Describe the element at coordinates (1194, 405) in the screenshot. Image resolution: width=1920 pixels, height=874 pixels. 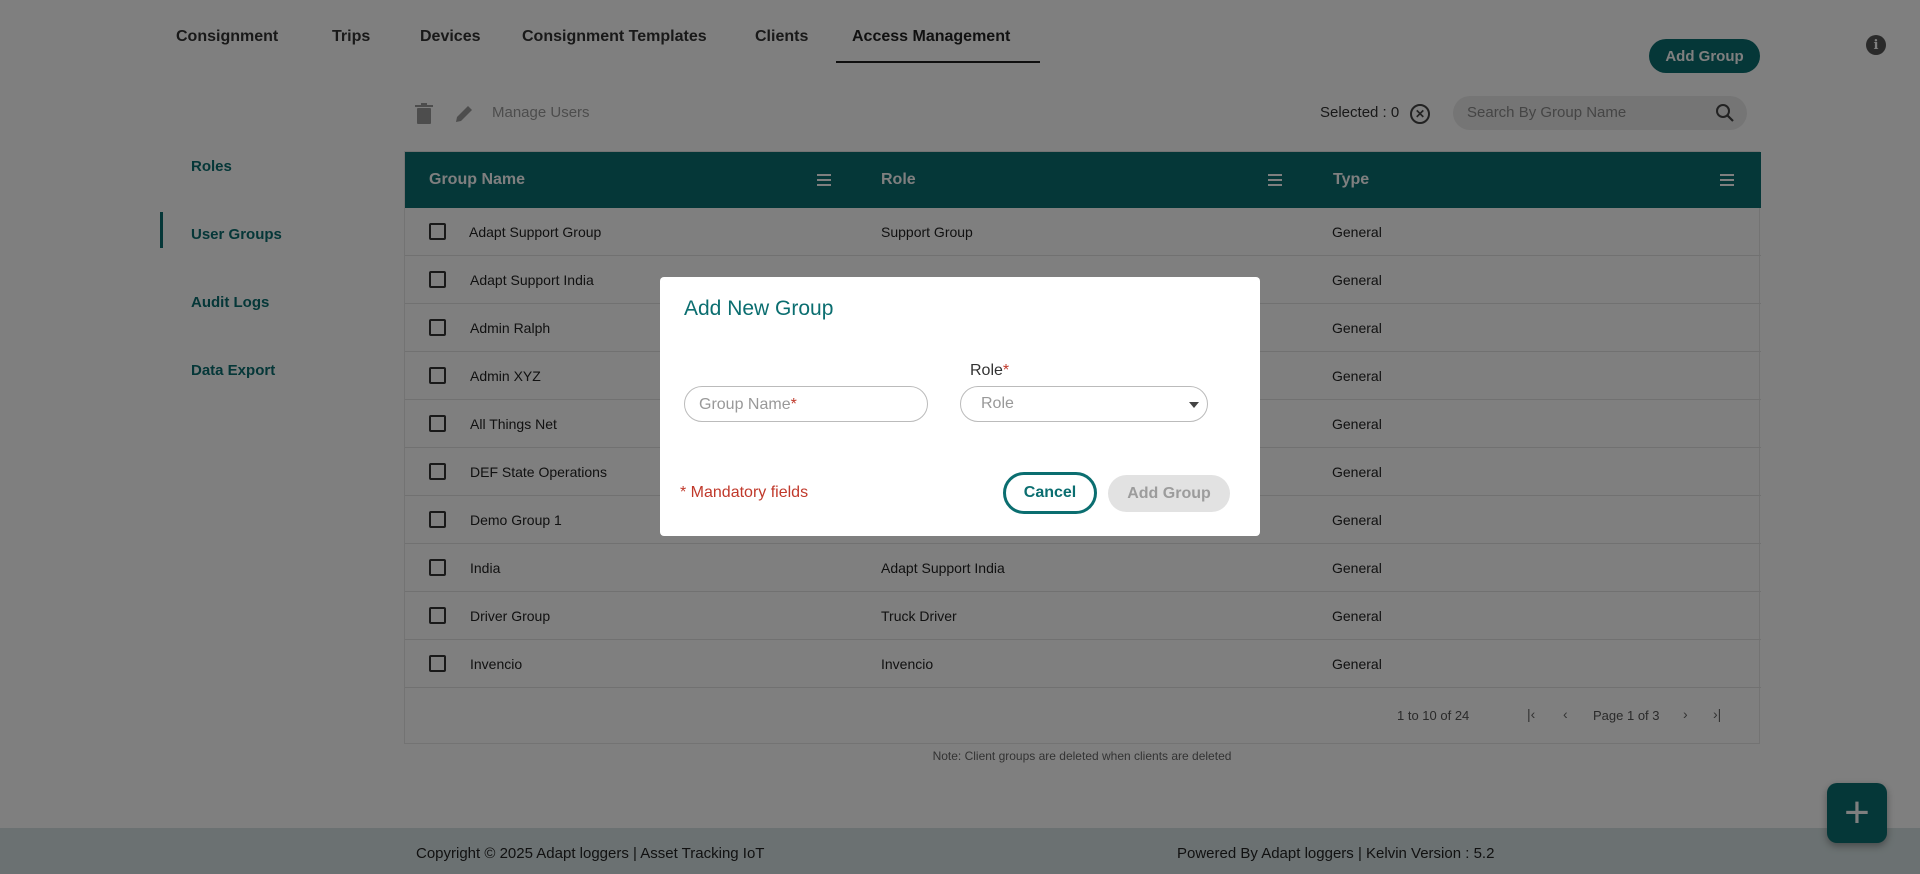
I see `chevron-down-icon` at that location.